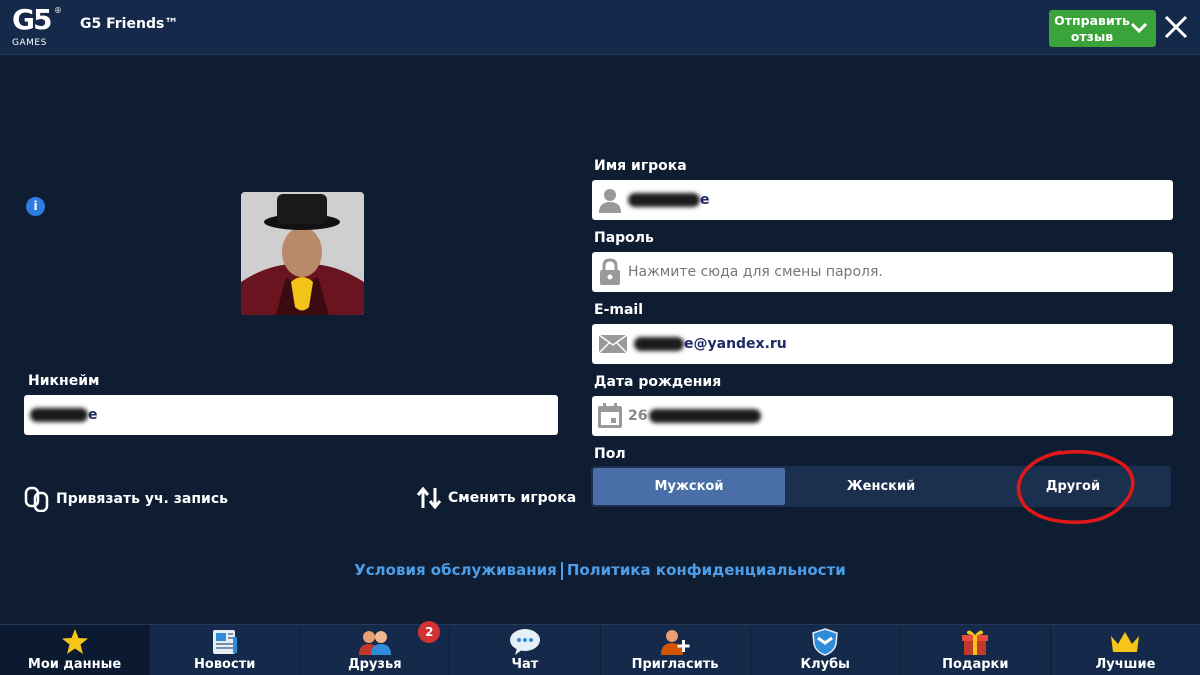  I want to click on gender-option-other: Другой, so click(1073, 486).